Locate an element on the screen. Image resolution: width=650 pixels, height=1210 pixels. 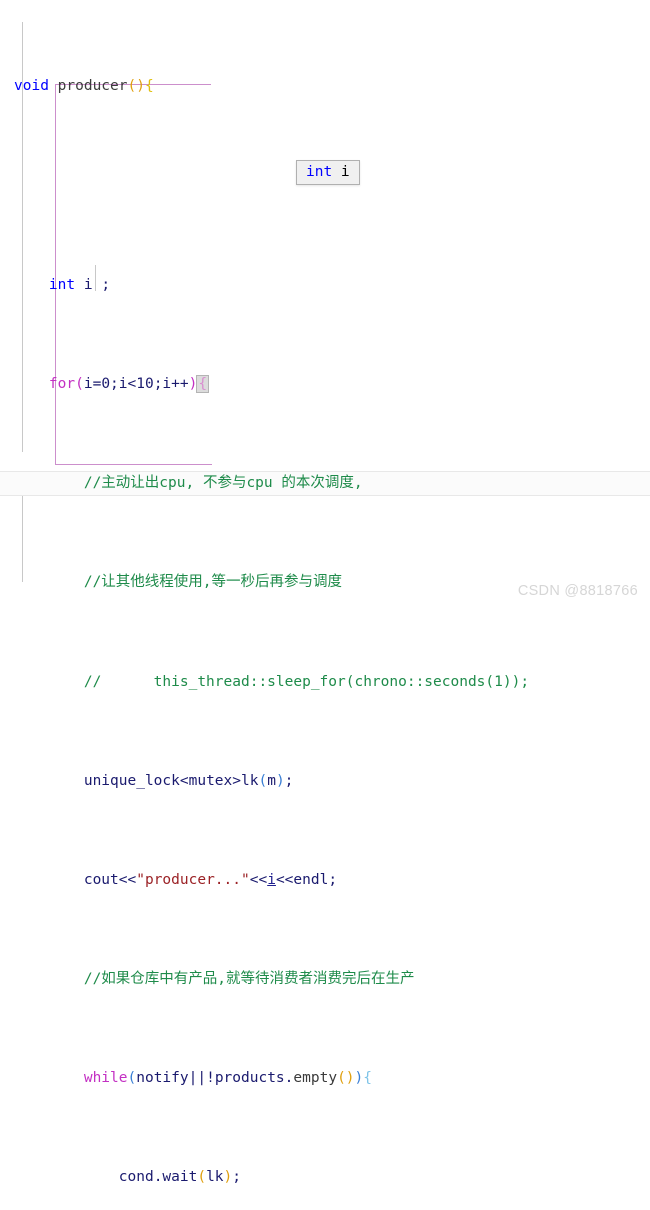
token-method-empty: empty is located at coordinates (315, 1078).